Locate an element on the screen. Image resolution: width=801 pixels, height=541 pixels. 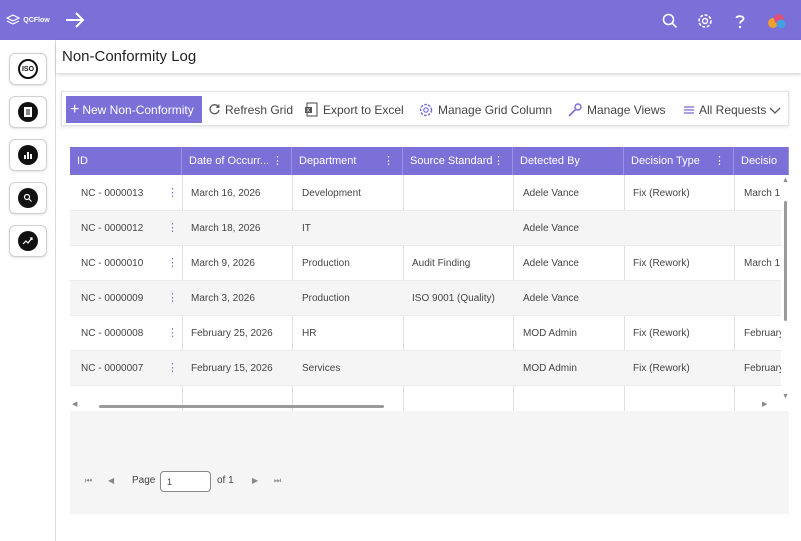
rail-item-analytics is located at coordinates (28, 241).